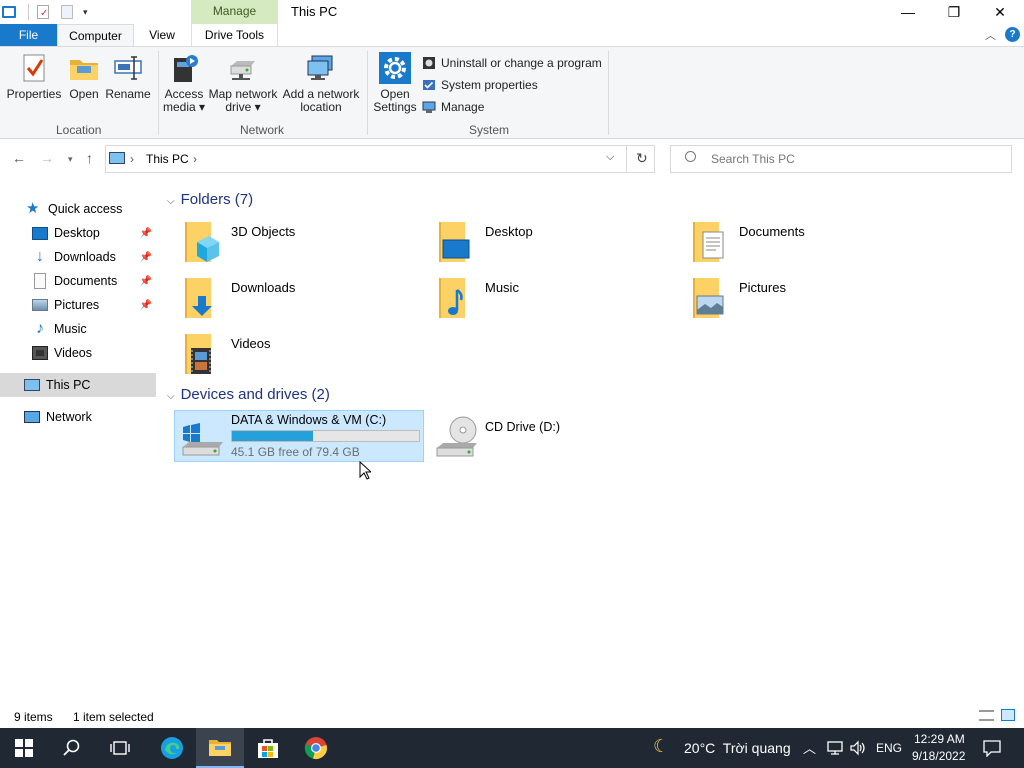 This screenshot has width=1024, height=768. Describe the element at coordinates (889, 748) in the screenshot. I see `language-indicator: ENG` at that location.